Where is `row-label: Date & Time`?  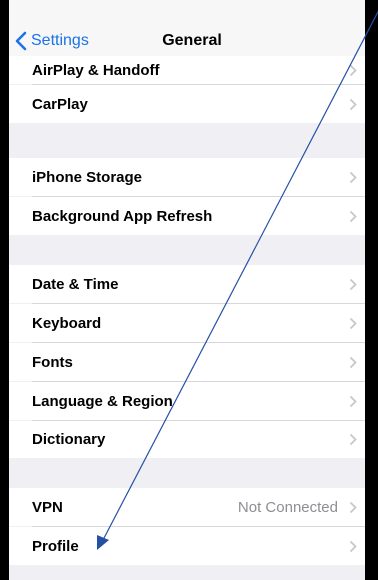
row-label: Date & Time is located at coordinates (75, 284).